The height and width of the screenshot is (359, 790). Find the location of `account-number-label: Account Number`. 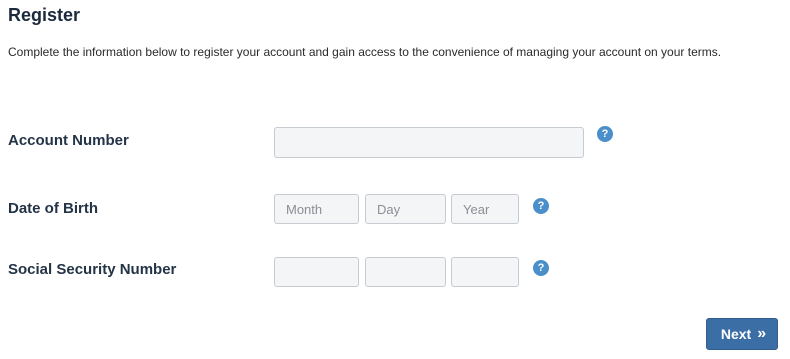

account-number-label: Account Number is located at coordinates (68, 140).